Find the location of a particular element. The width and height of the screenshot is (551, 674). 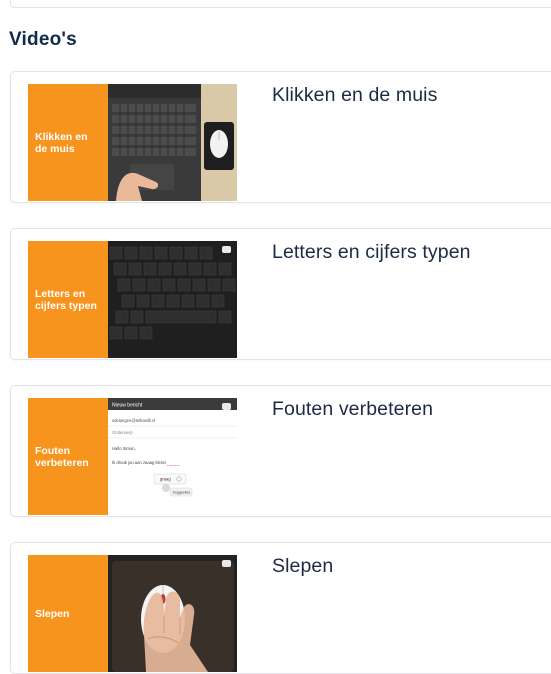

email-header: Nieuw bericht is located at coordinates (127, 406).